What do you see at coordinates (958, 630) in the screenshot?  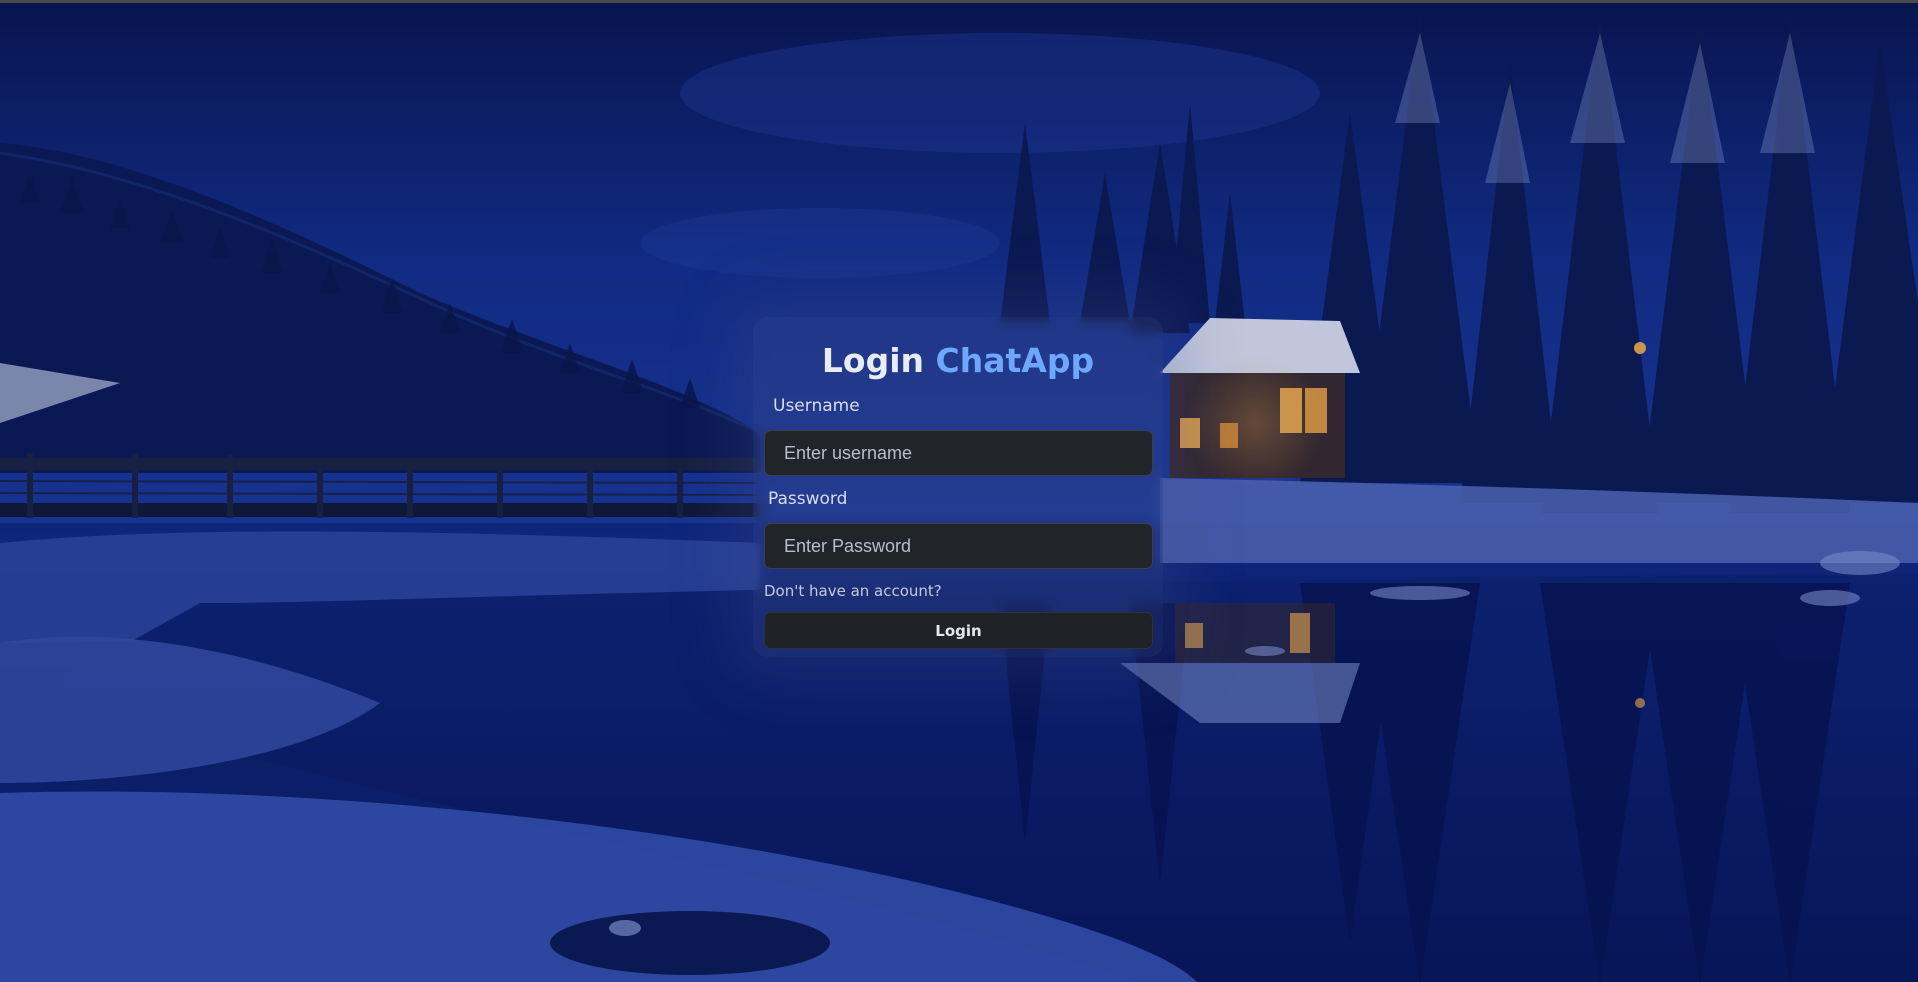 I see `login-button: Login` at bounding box center [958, 630].